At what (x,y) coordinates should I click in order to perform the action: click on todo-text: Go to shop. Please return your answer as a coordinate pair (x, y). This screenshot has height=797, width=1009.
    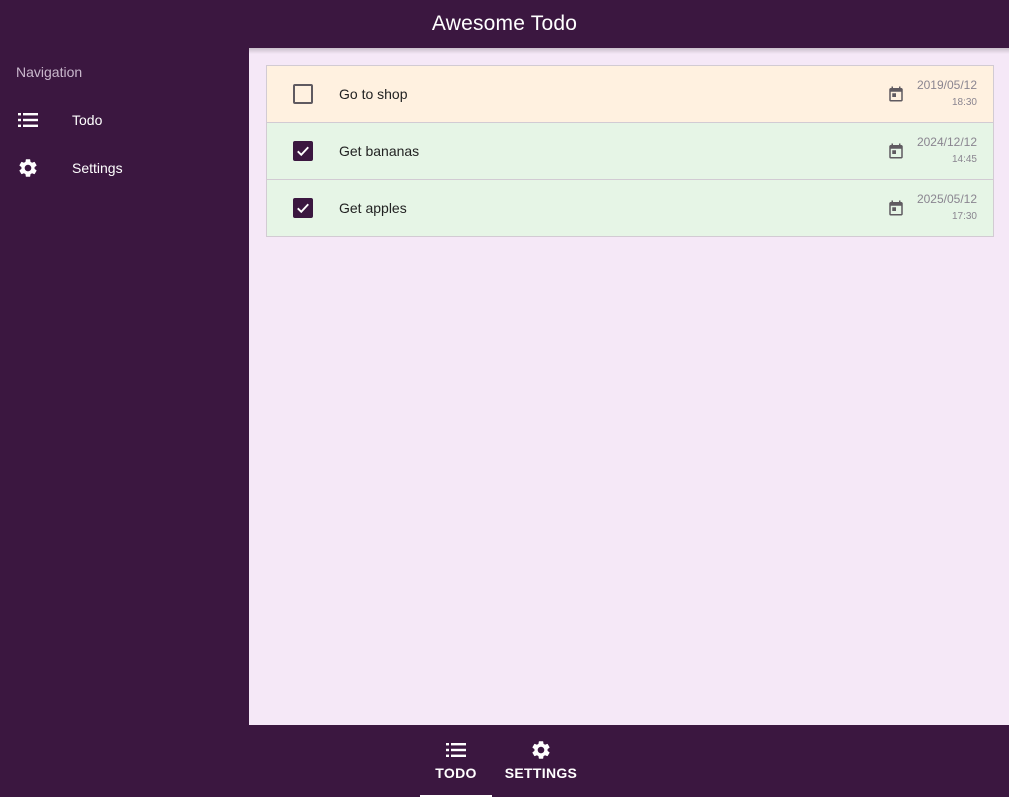
    Looking at the image, I should click on (373, 94).